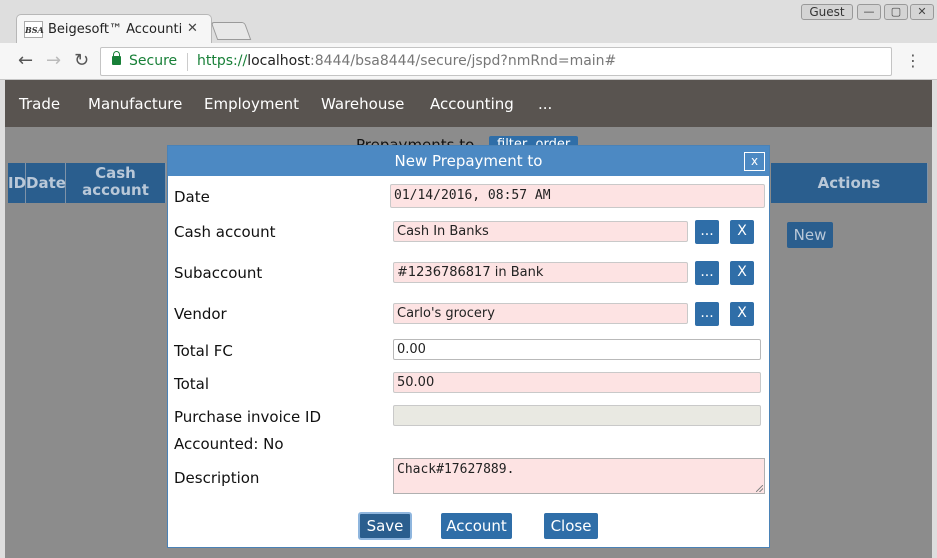 The width and height of the screenshot is (937, 558). Describe the element at coordinates (540, 313) in the screenshot. I see `vendor-input: Carlo's grocery` at that location.